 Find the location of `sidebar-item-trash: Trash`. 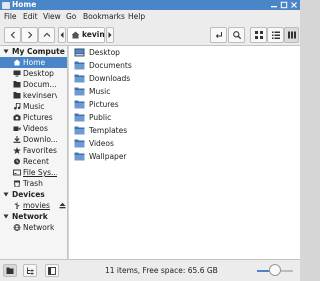

sidebar-item-trash: Trash is located at coordinates (33, 183).